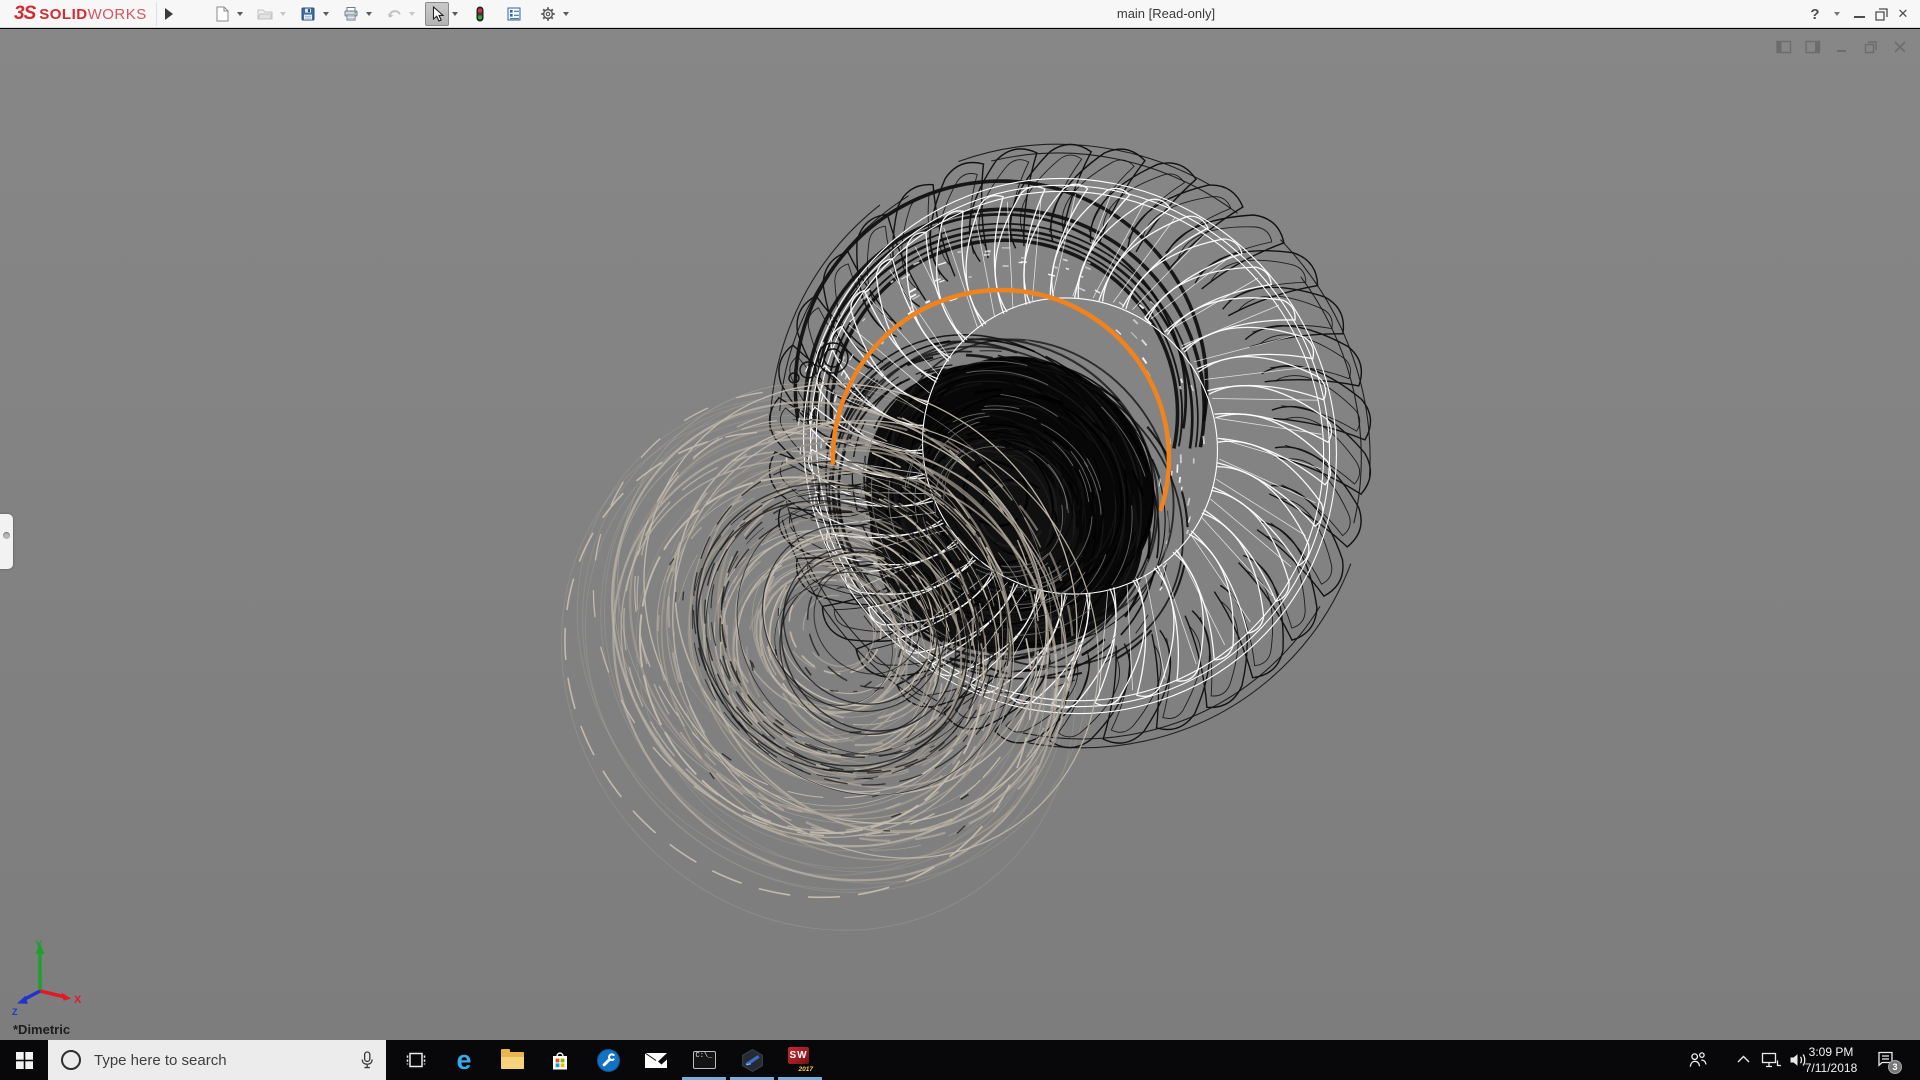 This screenshot has height=1080, width=1920. What do you see at coordinates (1831, 1060) in the screenshot?
I see `taskbar-clock: 3:09 PM 7/11/2018` at bounding box center [1831, 1060].